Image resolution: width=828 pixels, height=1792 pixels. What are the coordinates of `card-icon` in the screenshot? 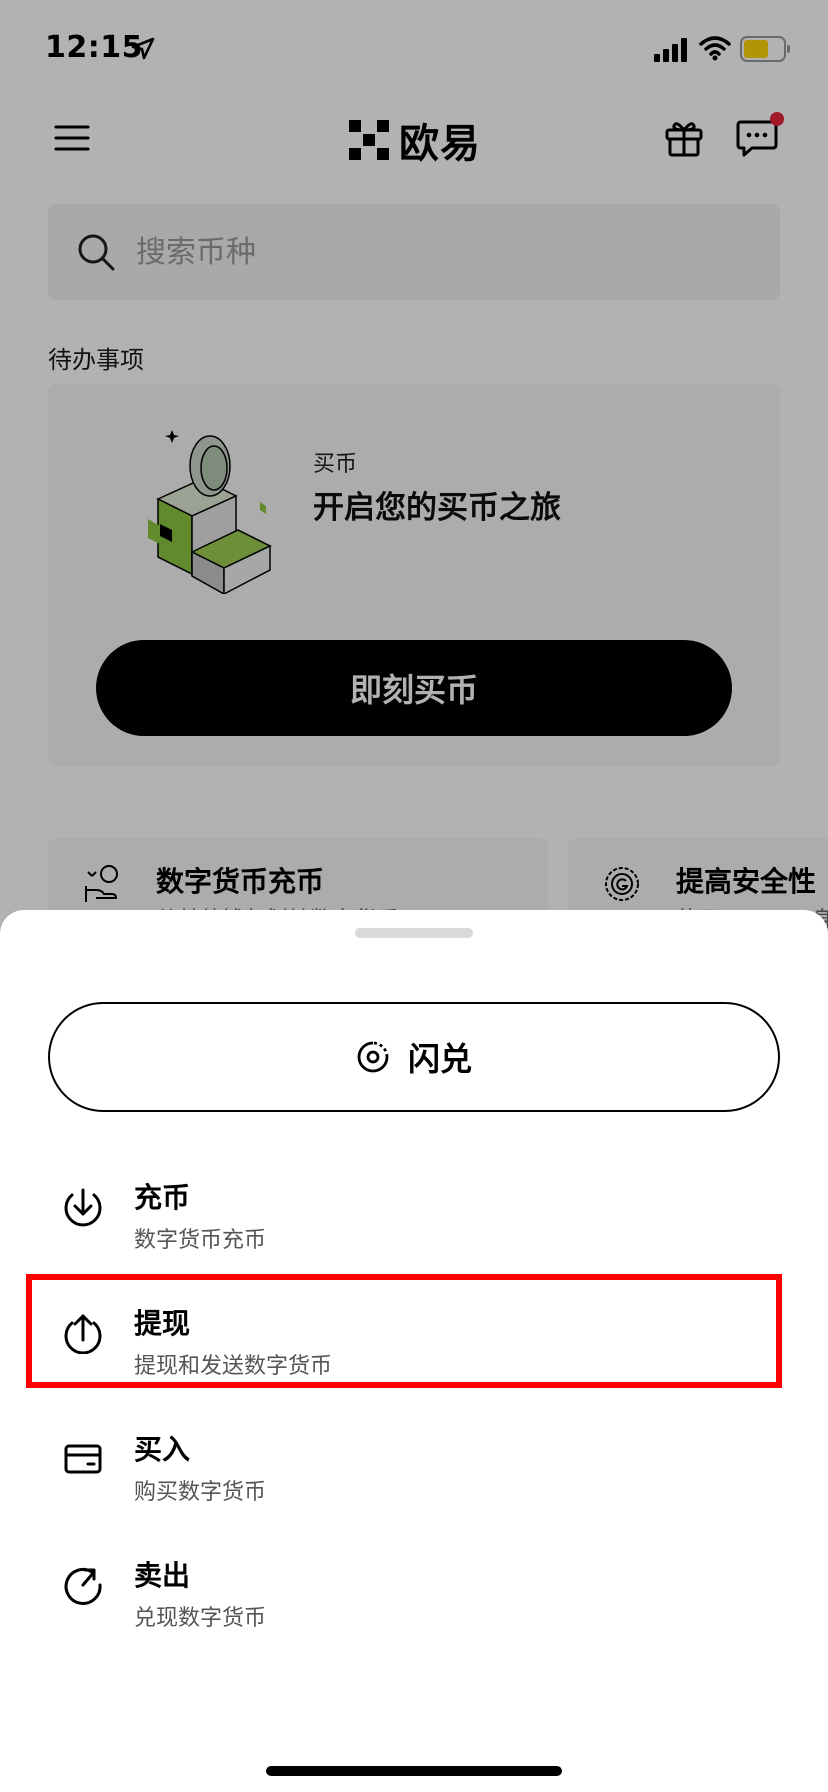 It's located at (83, 1459).